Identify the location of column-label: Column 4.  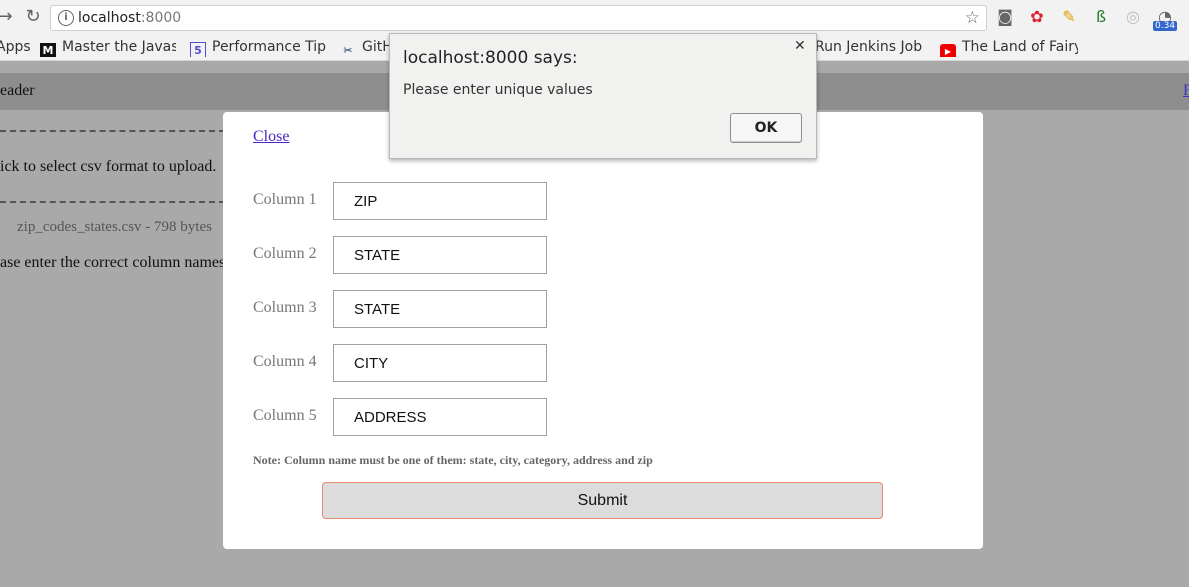
(285, 361).